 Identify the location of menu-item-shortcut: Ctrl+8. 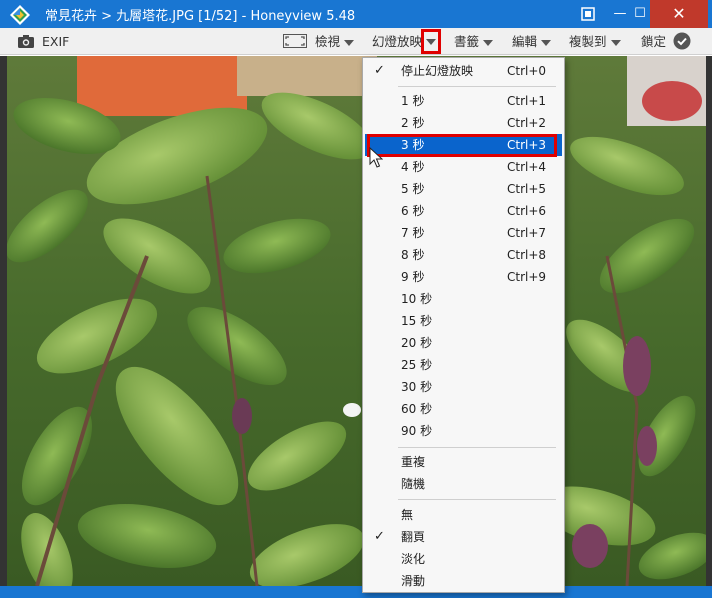
(527, 255).